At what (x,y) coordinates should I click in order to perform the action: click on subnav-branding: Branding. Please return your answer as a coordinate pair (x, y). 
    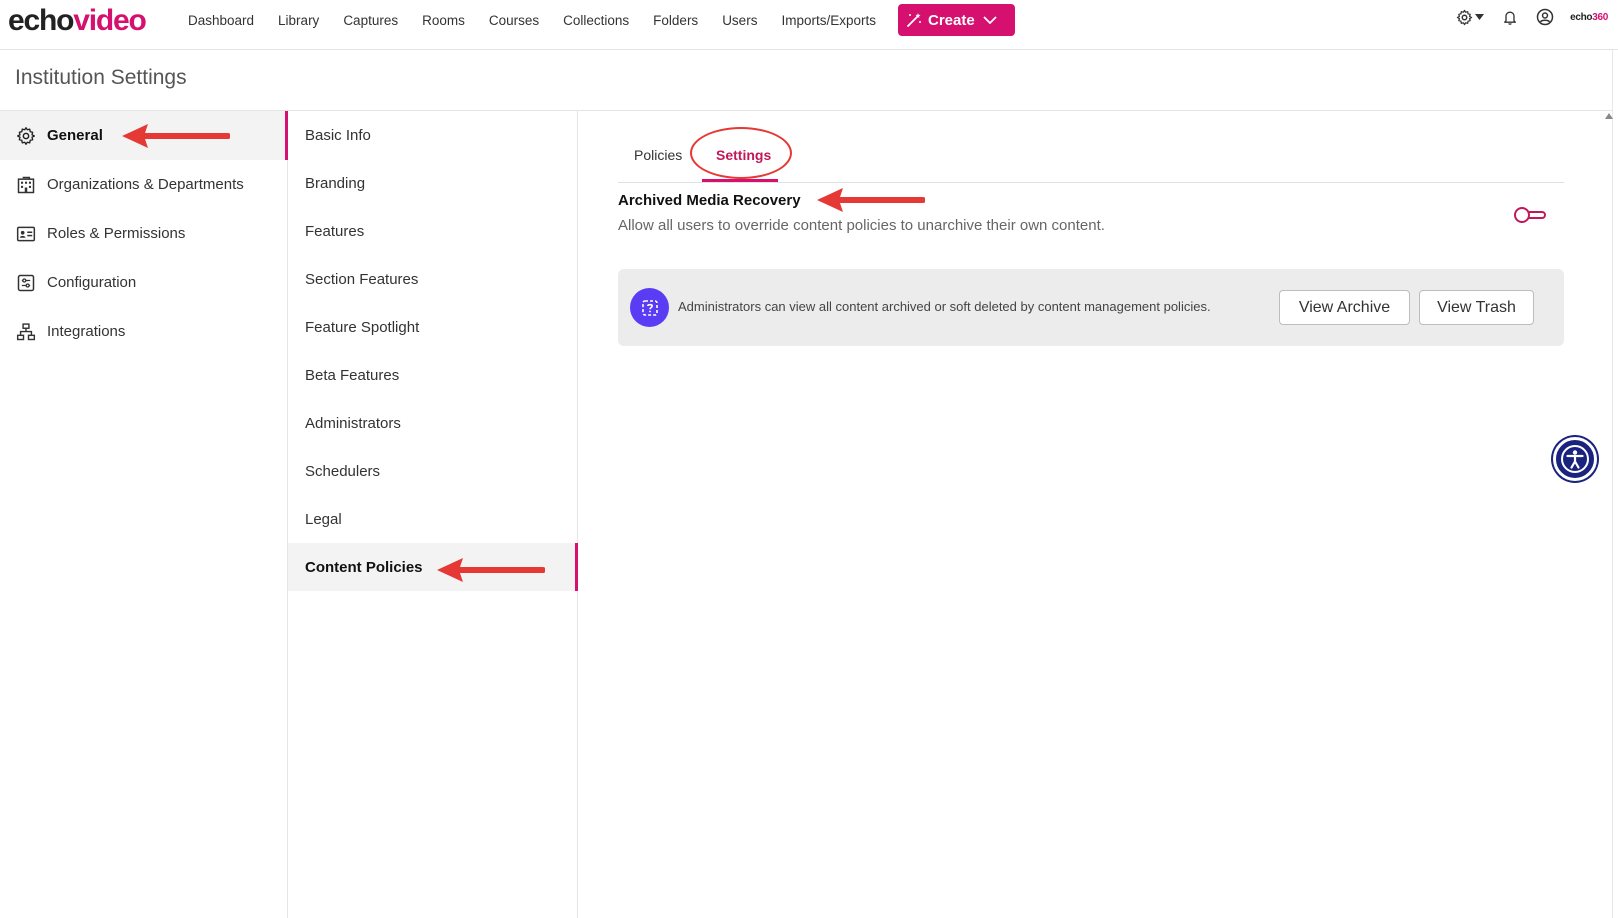
    Looking at the image, I should click on (432, 183).